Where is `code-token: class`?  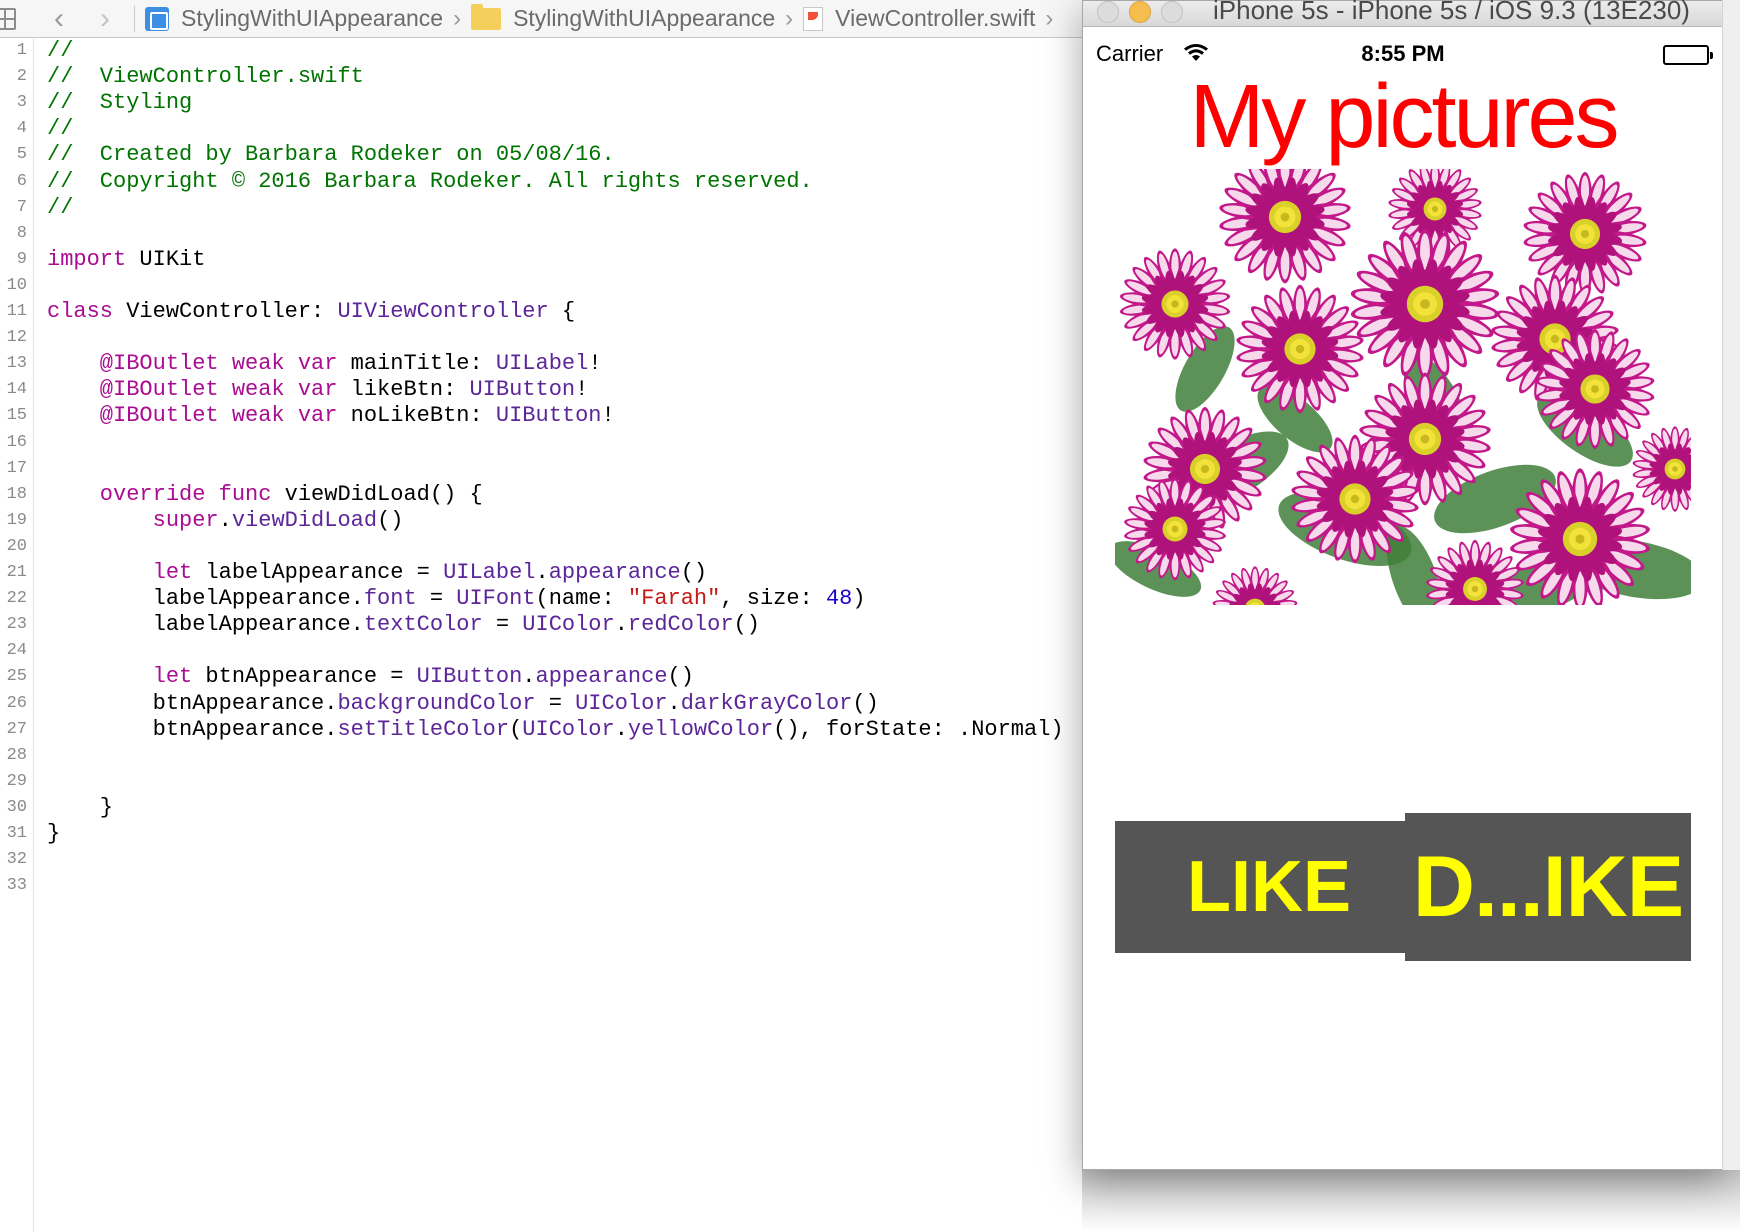 code-token: class is located at coordinates (80, 311).